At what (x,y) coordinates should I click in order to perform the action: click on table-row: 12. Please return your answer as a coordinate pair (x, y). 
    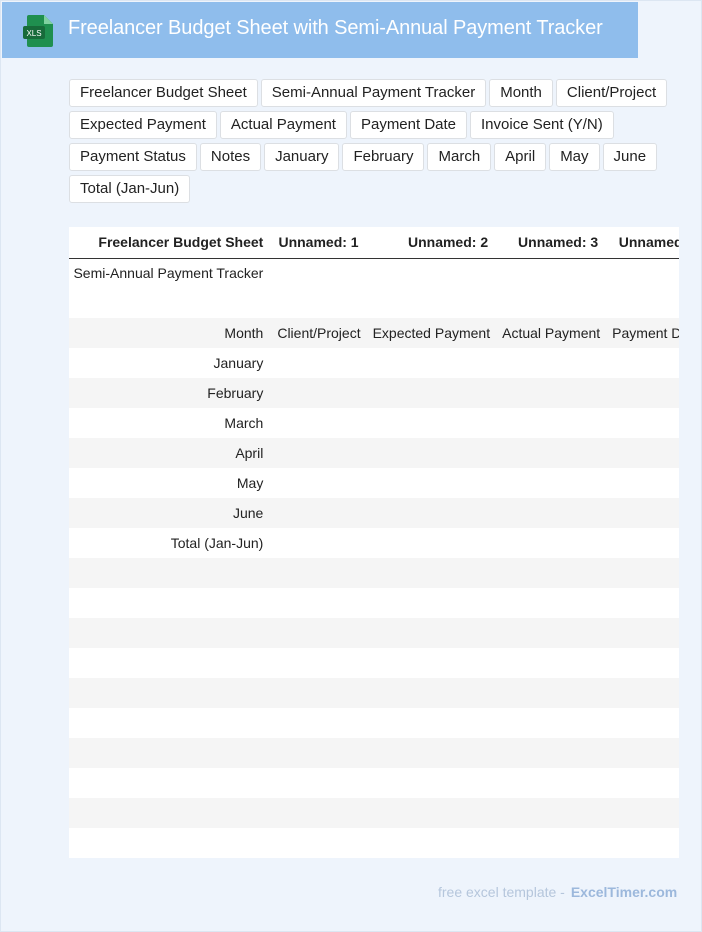
    Looking at the image, I should click on (374, 633).